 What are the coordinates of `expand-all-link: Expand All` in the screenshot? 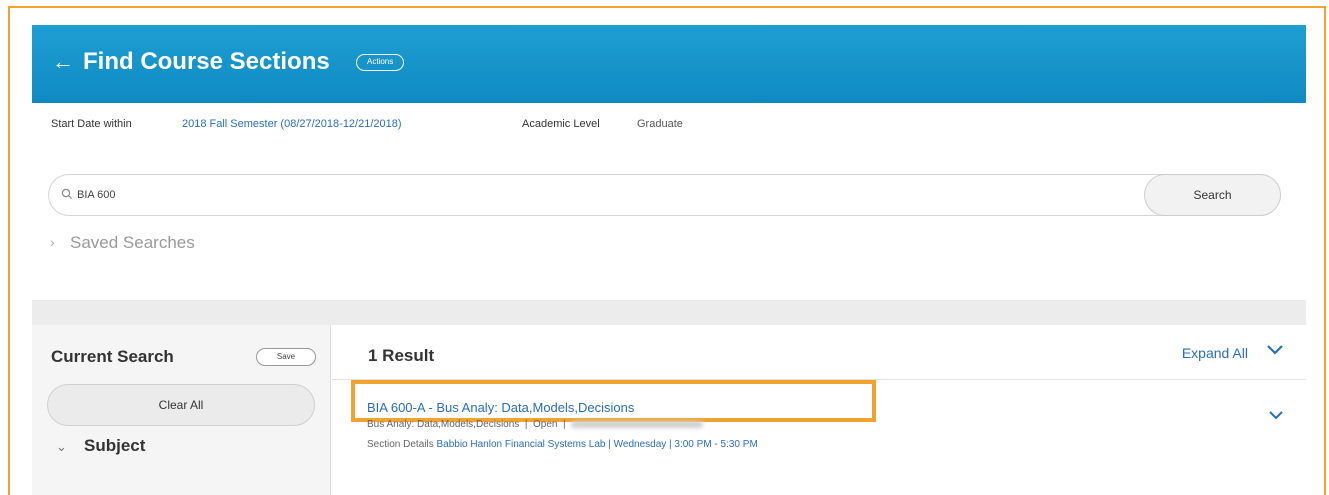 It's located at (1215, 353).